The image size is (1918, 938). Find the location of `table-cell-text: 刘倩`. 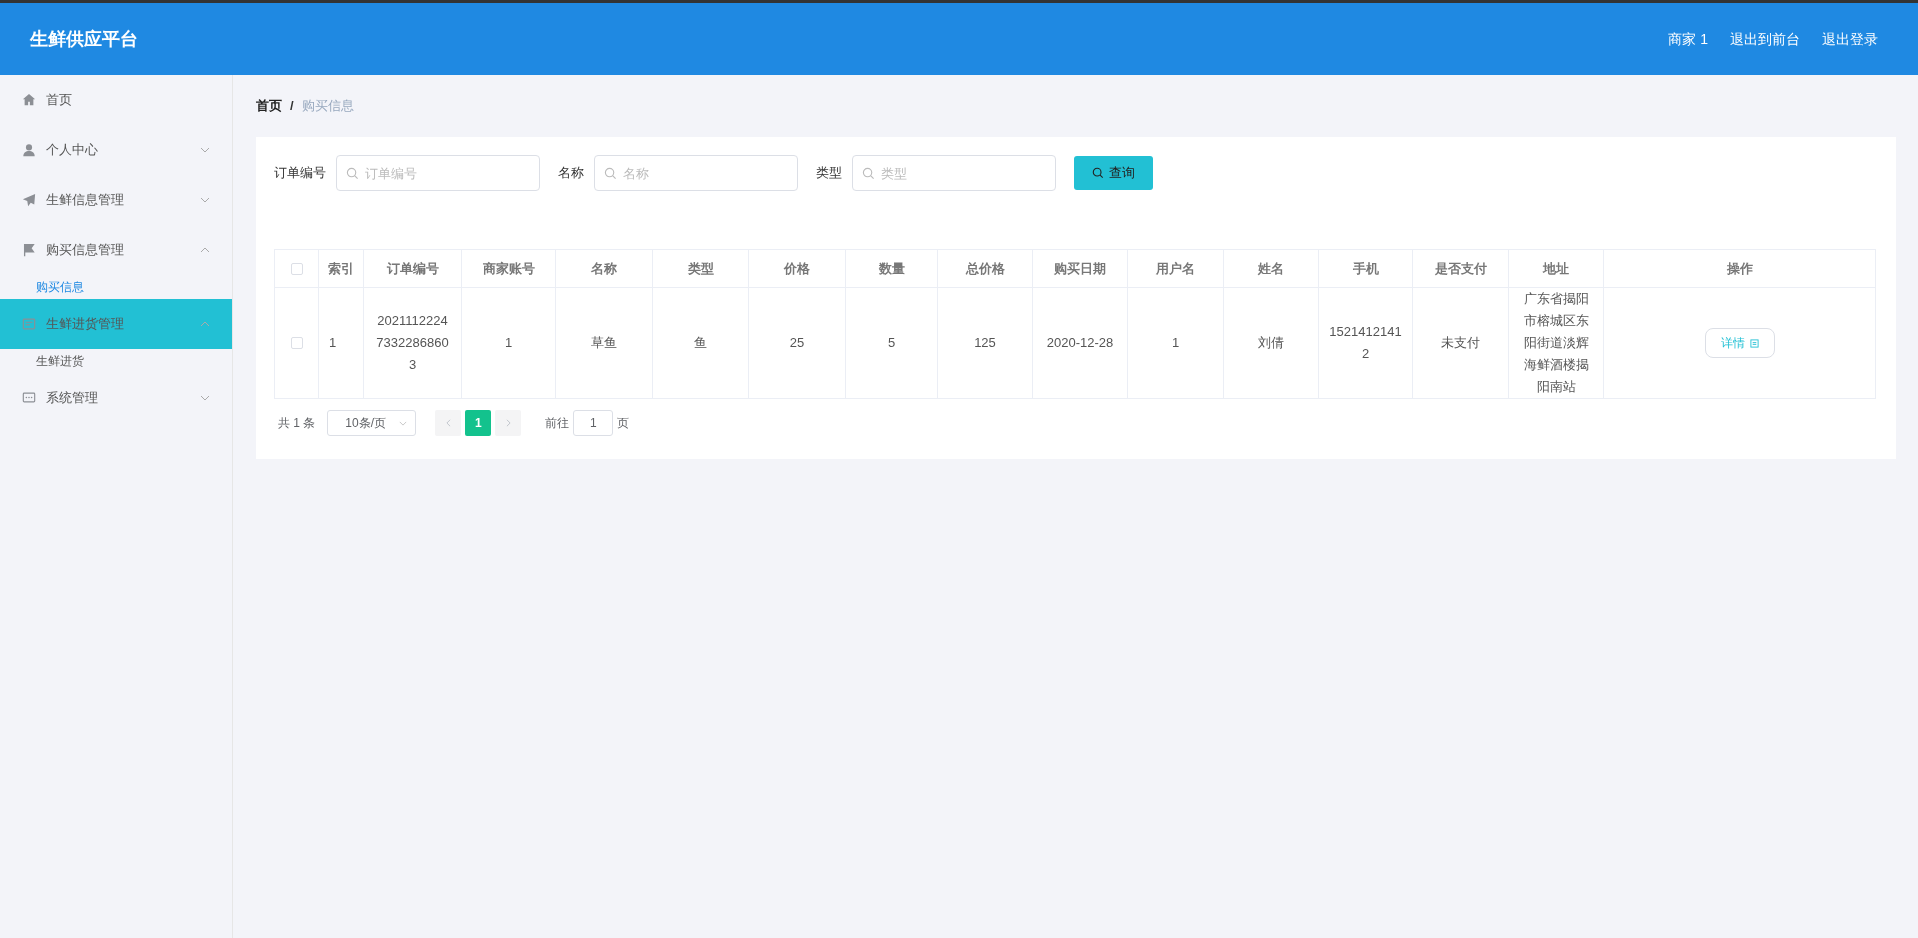

table-cell-text: 刘倩 is located at coordinates (1271, 343).